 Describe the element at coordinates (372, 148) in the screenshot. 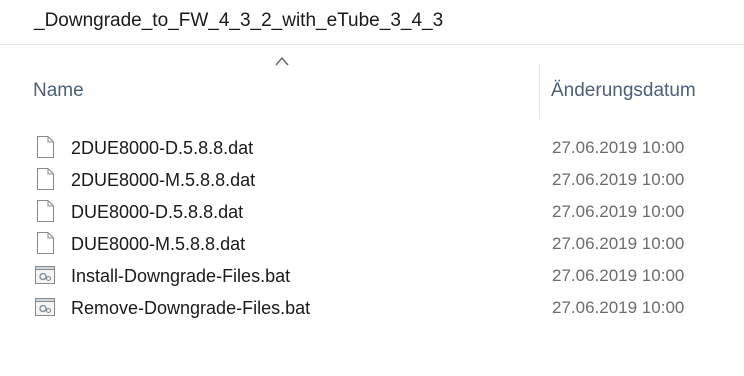

I see `file-row: 2DUE8000-D.5.8.8.dat 27.06.2019 10:00` at that location.